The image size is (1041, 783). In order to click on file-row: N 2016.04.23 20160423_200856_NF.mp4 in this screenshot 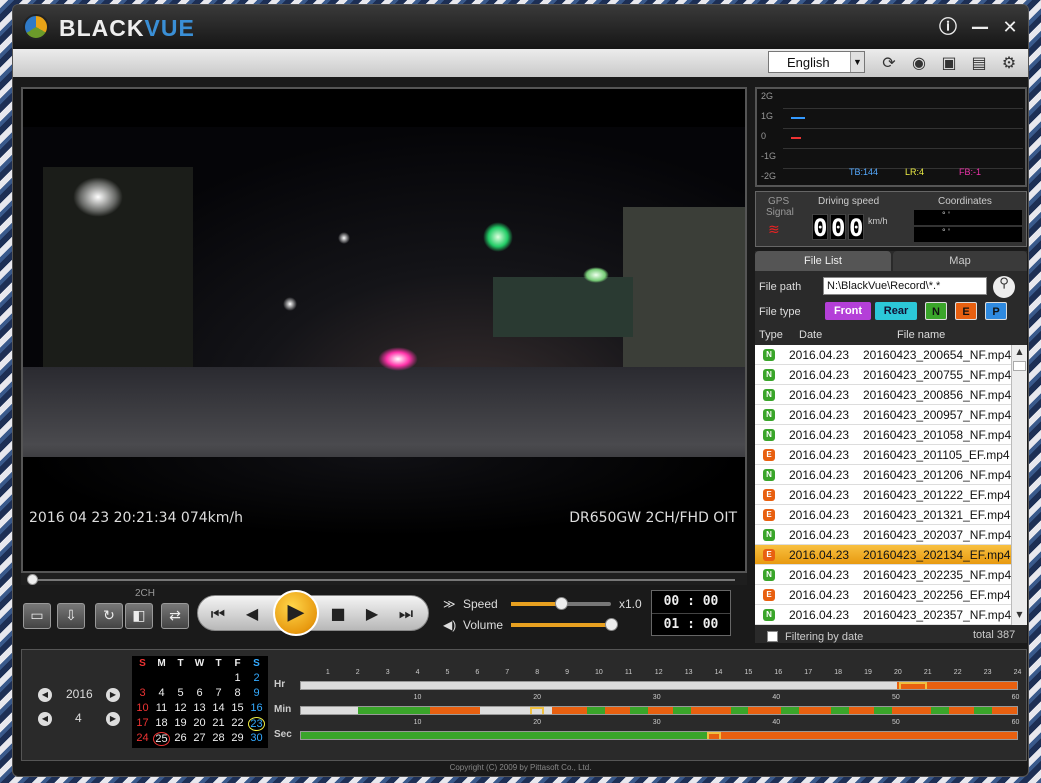, I will do `click(883, 395)`.